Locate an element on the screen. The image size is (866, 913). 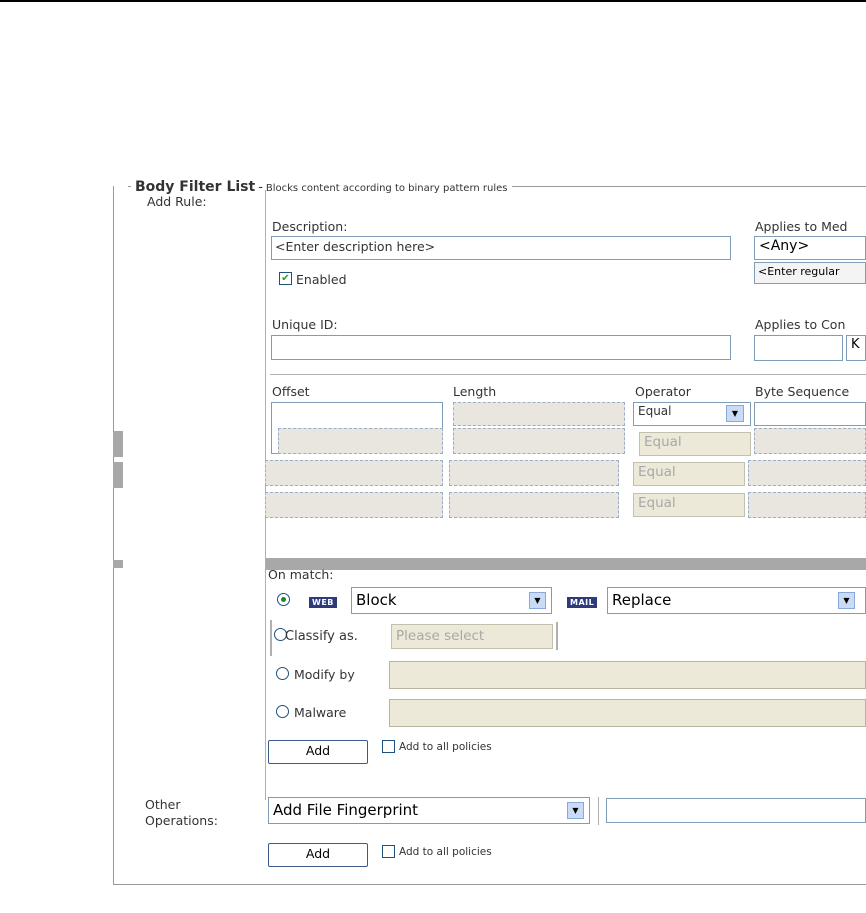
fieldset-border-left is located at coordinates (113, 535).